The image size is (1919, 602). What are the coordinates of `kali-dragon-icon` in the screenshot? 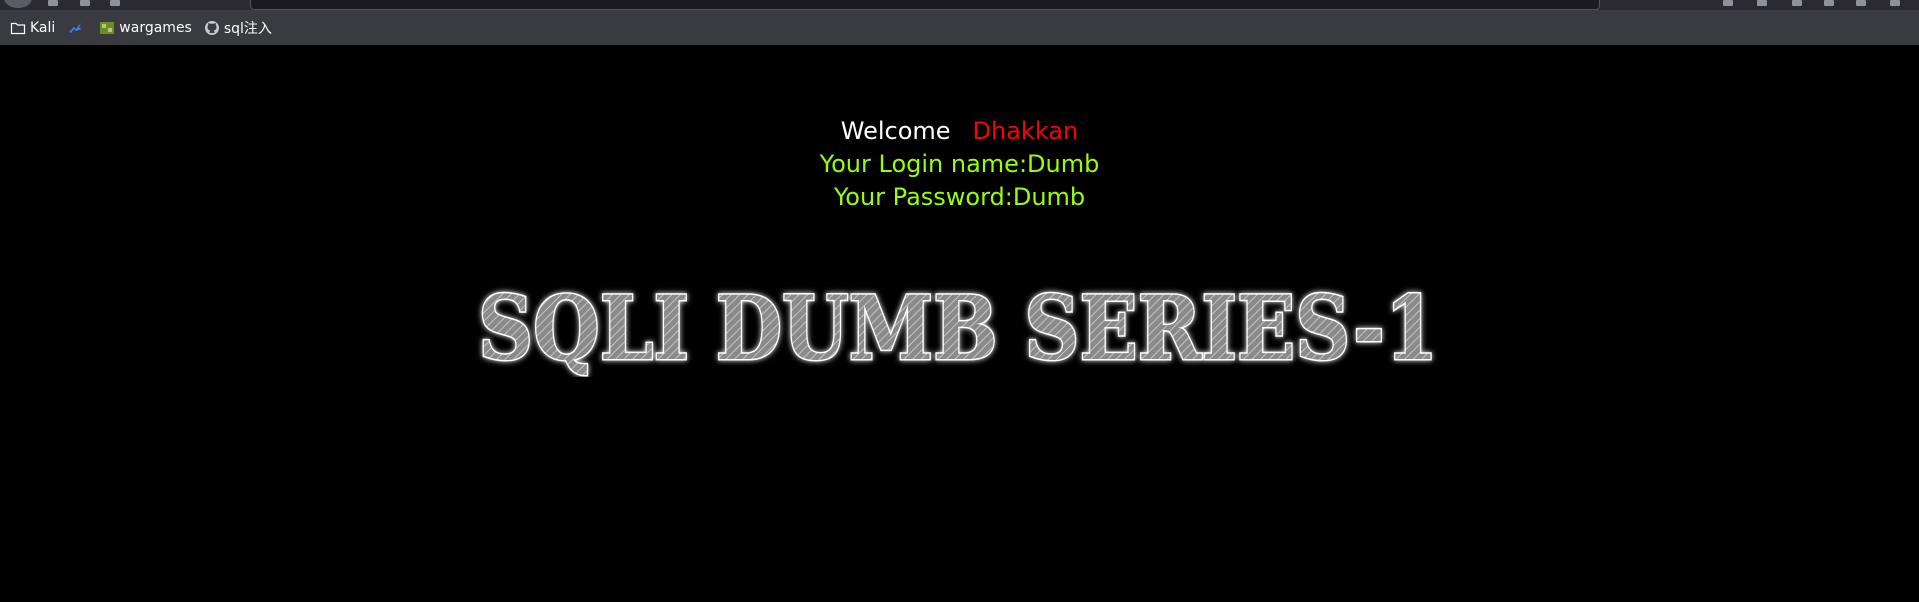 It's located at (76, 27).